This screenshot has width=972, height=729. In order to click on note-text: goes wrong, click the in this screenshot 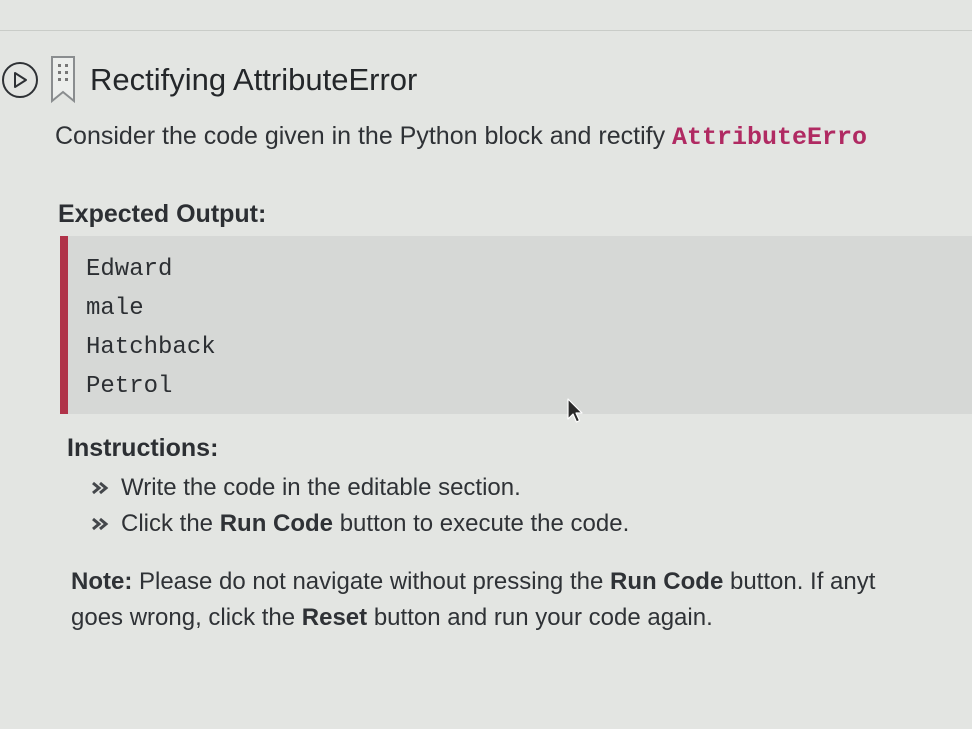, I will do `click(186, 617)`.